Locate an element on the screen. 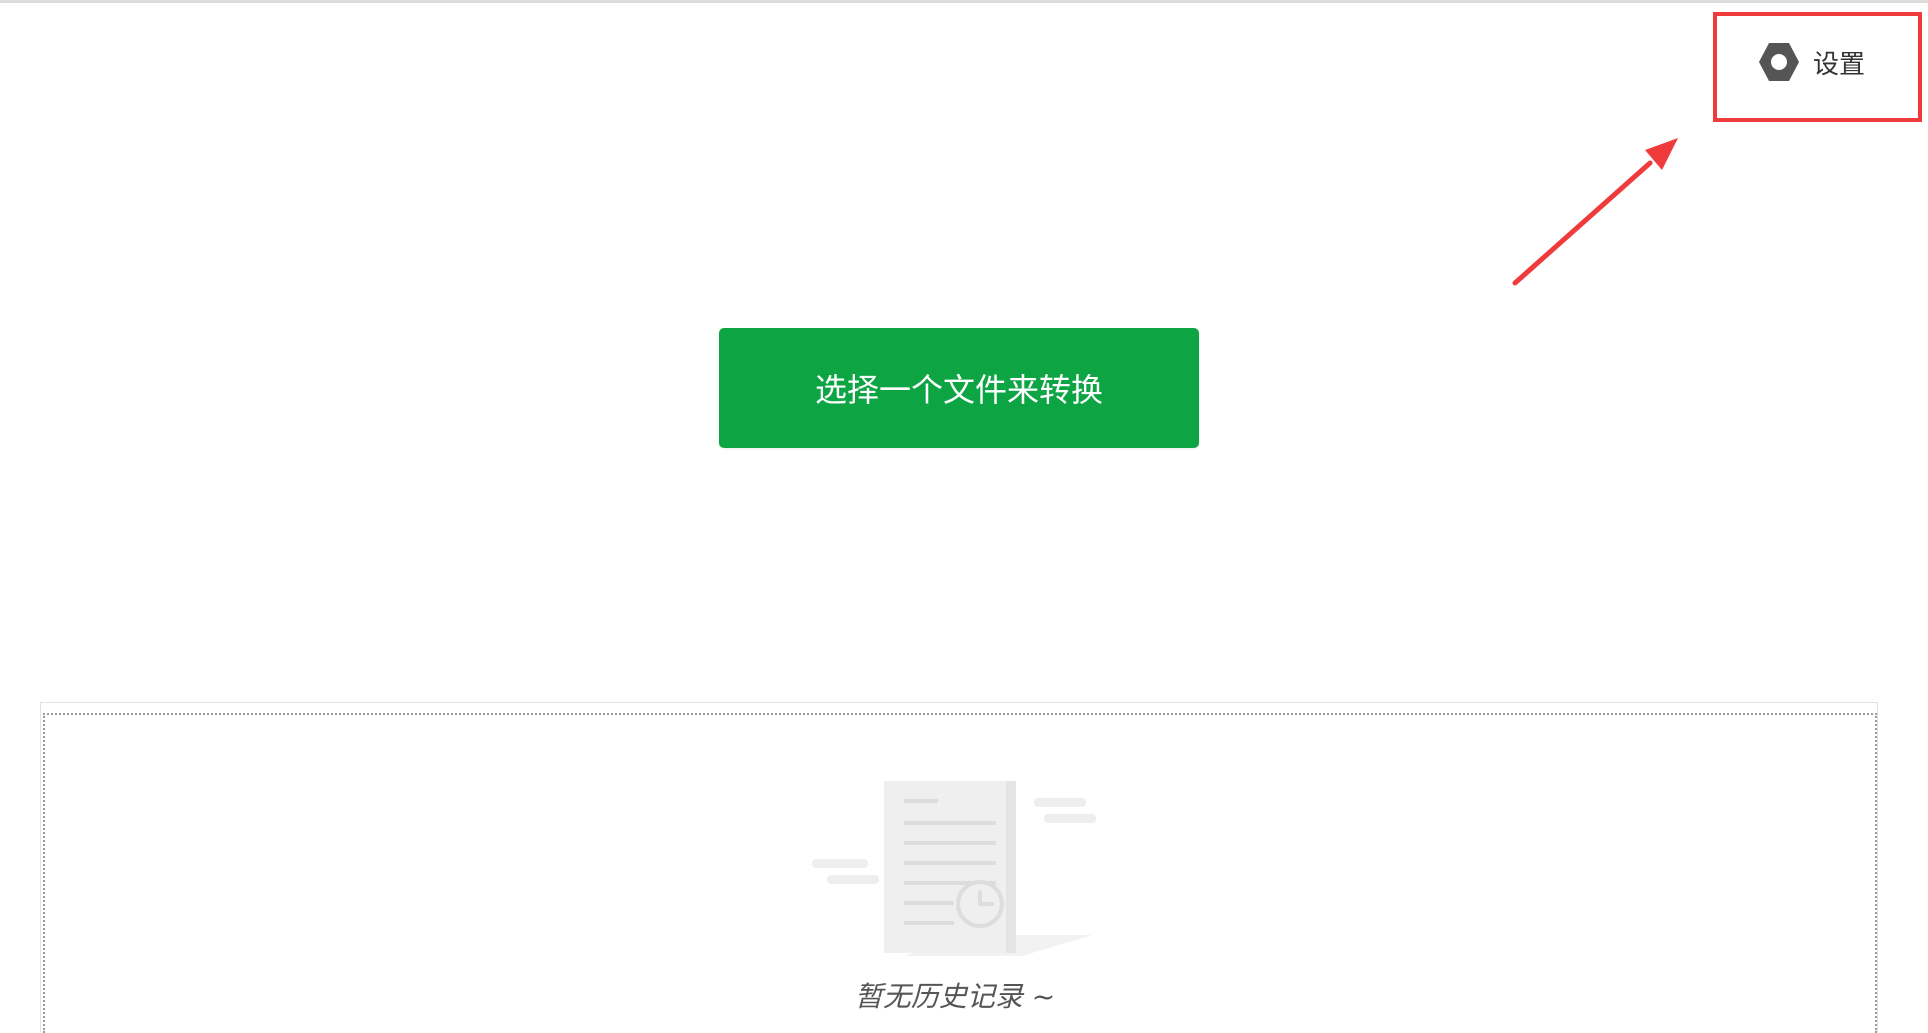 This screenshot has width=1928, height=1033. empty-document-clock-icon is located at coordinates (954, 868).